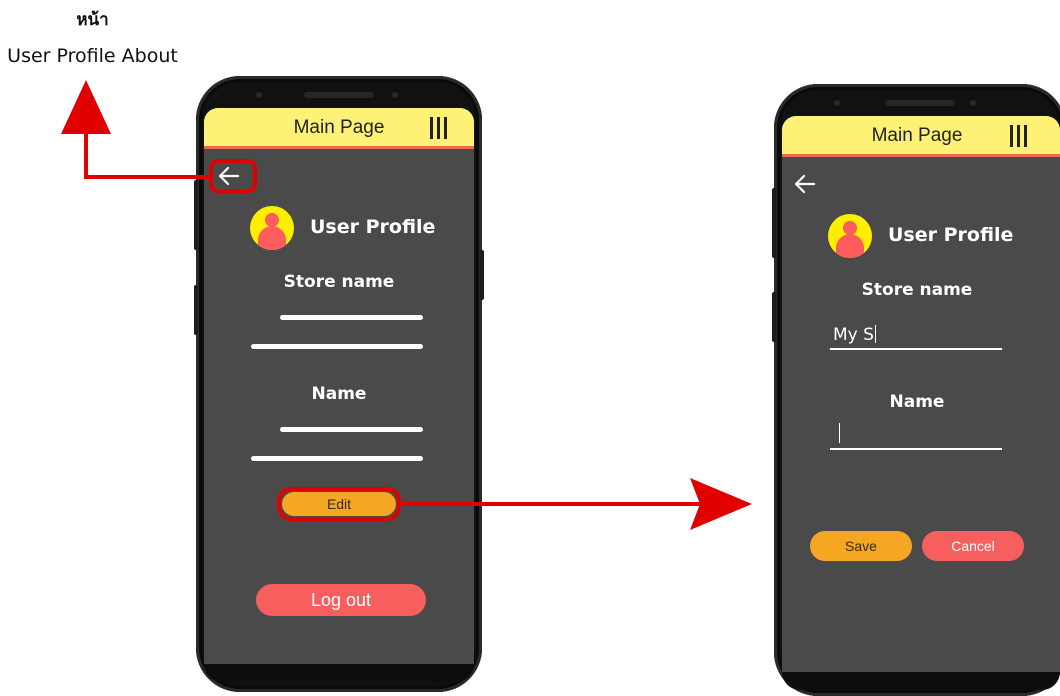  I want to click on phone-left-bottom-bezel, so click(339, 673).